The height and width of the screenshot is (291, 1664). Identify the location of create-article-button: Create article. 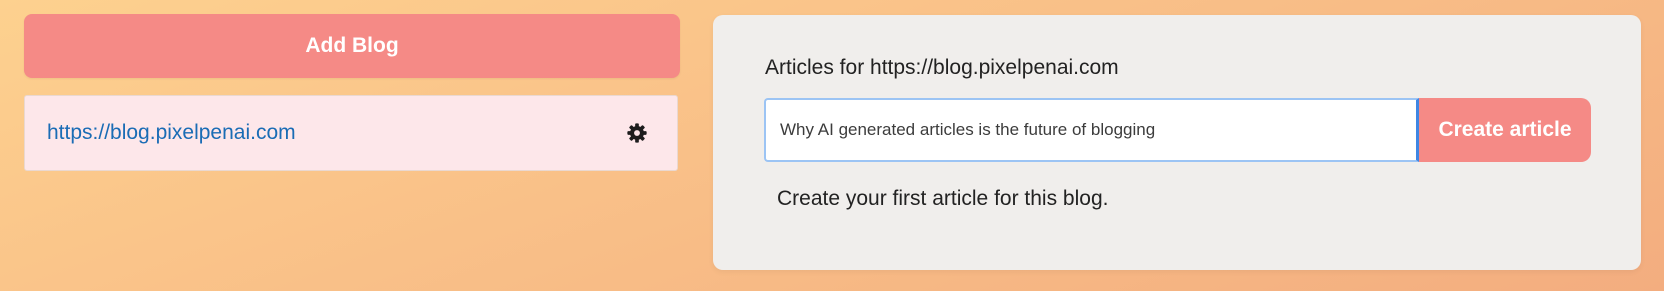
(1505, 130).